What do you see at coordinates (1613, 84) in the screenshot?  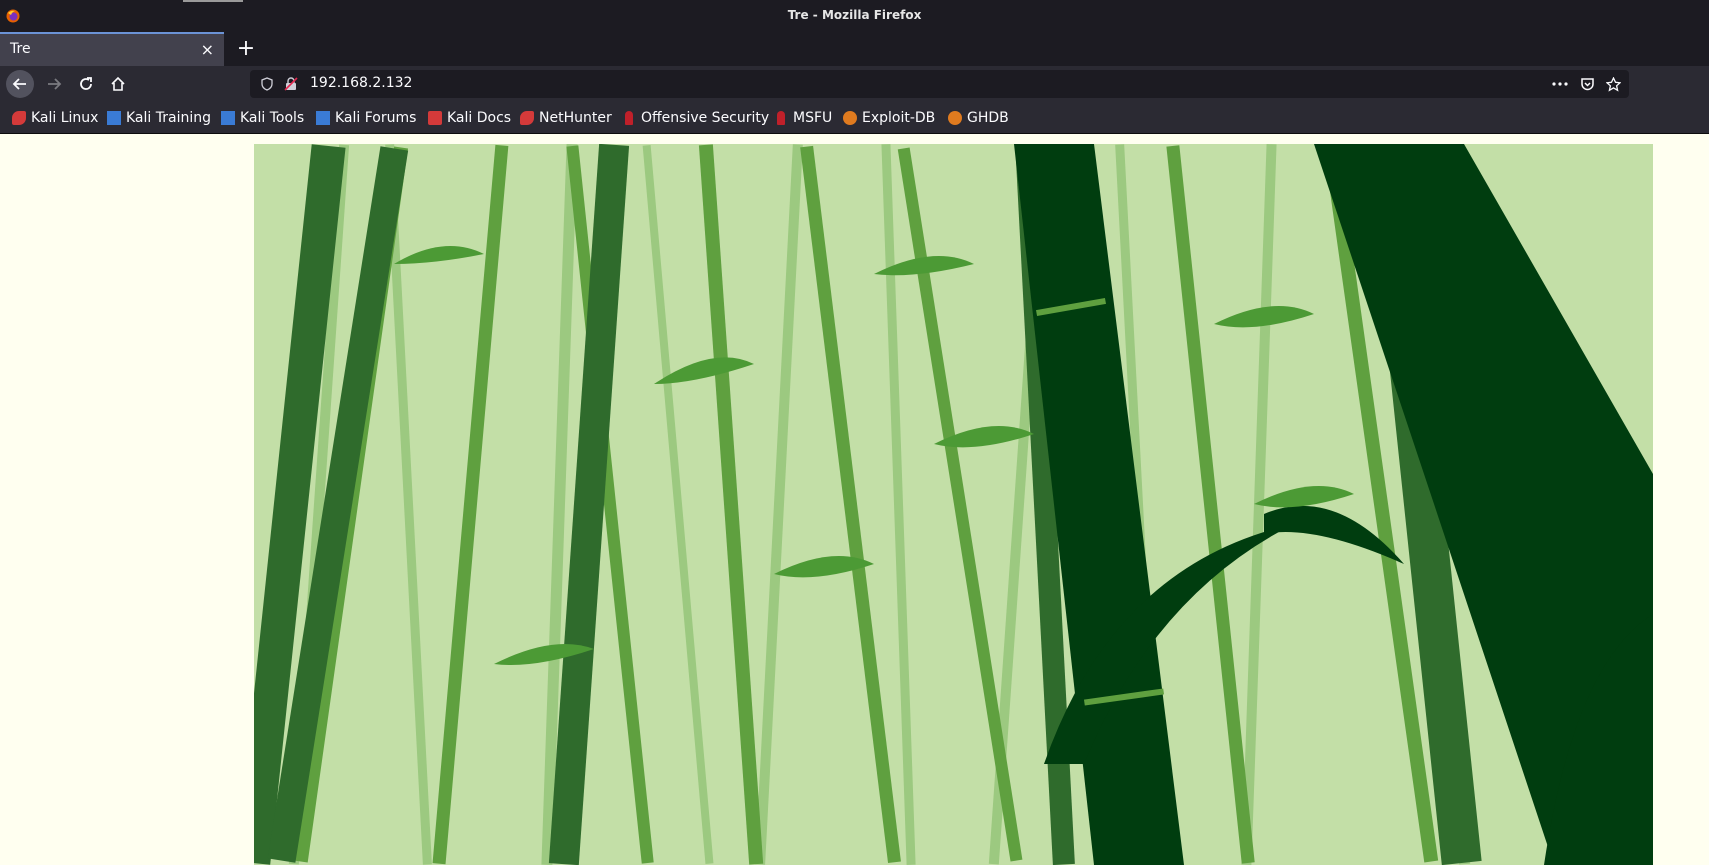 I see `bookmark-star-icon` at bounding box center [1613, 84].